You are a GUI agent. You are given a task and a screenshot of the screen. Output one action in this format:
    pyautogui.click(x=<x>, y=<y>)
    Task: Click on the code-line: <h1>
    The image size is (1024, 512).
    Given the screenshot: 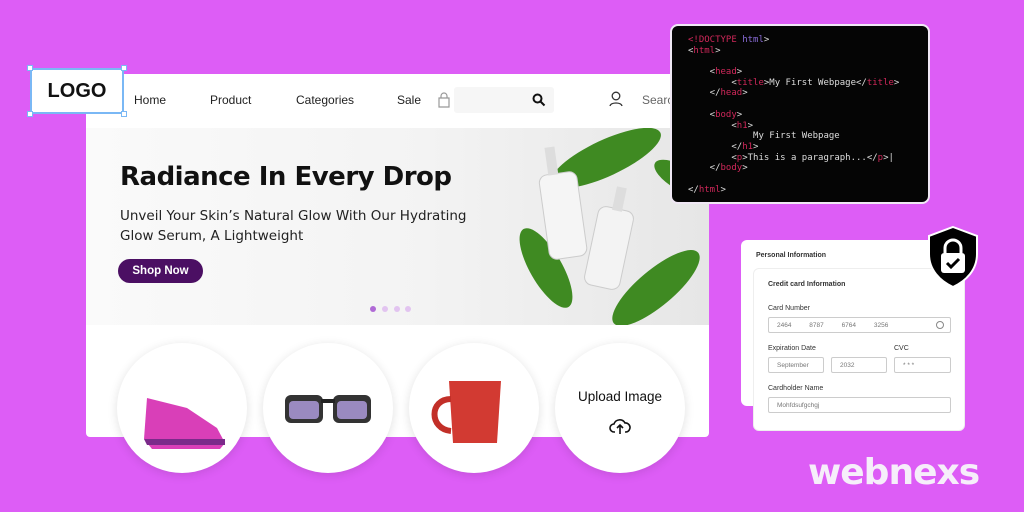 What is the action you would take?
    pyautogui.click(x=800, y=126)
    